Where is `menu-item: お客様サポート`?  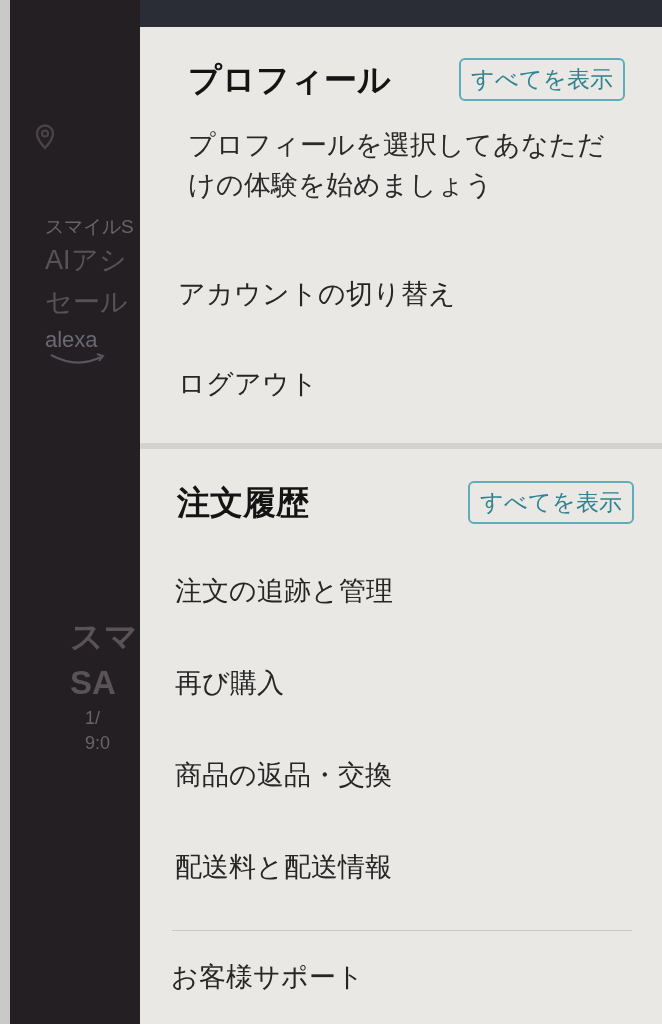
menu-item: お客様サポート is located at coordinates (401, 977).